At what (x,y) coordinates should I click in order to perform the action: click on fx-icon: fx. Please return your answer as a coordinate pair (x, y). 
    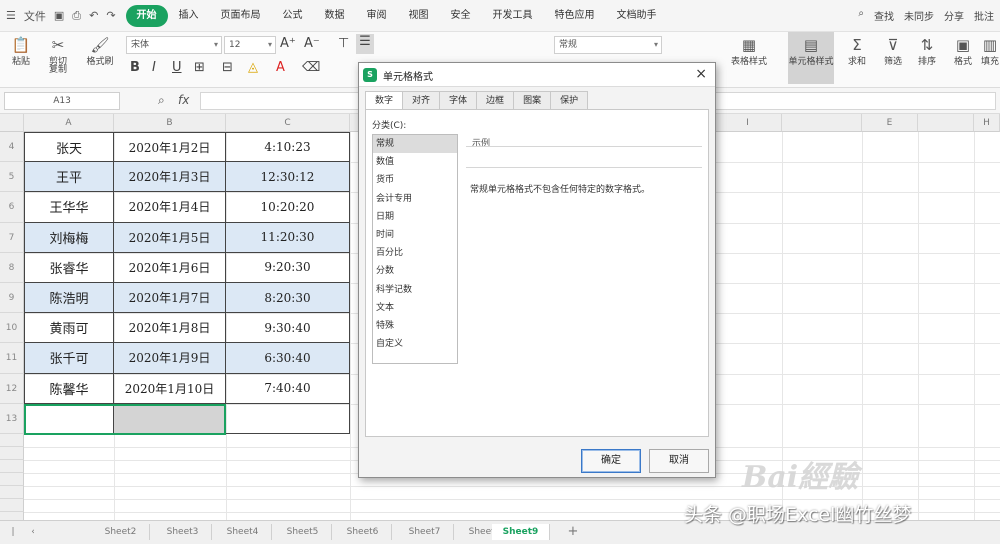
    Looking at the image, I should click on (183, 100).